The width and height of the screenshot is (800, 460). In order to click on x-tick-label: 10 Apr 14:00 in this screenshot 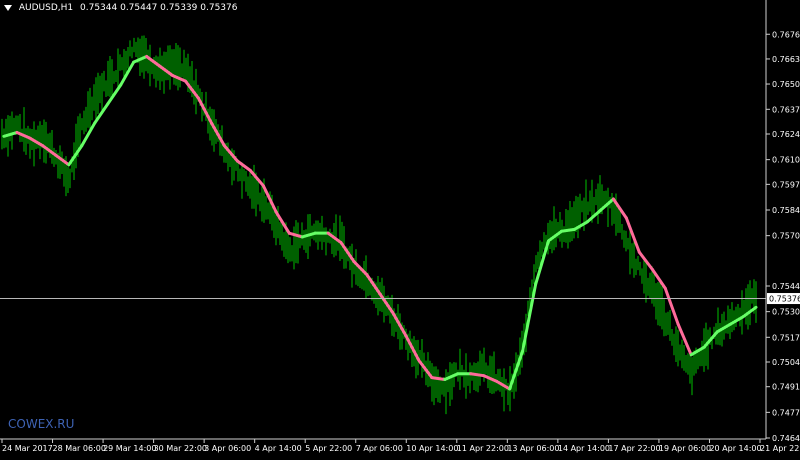, I will do `click(432, 448)`.